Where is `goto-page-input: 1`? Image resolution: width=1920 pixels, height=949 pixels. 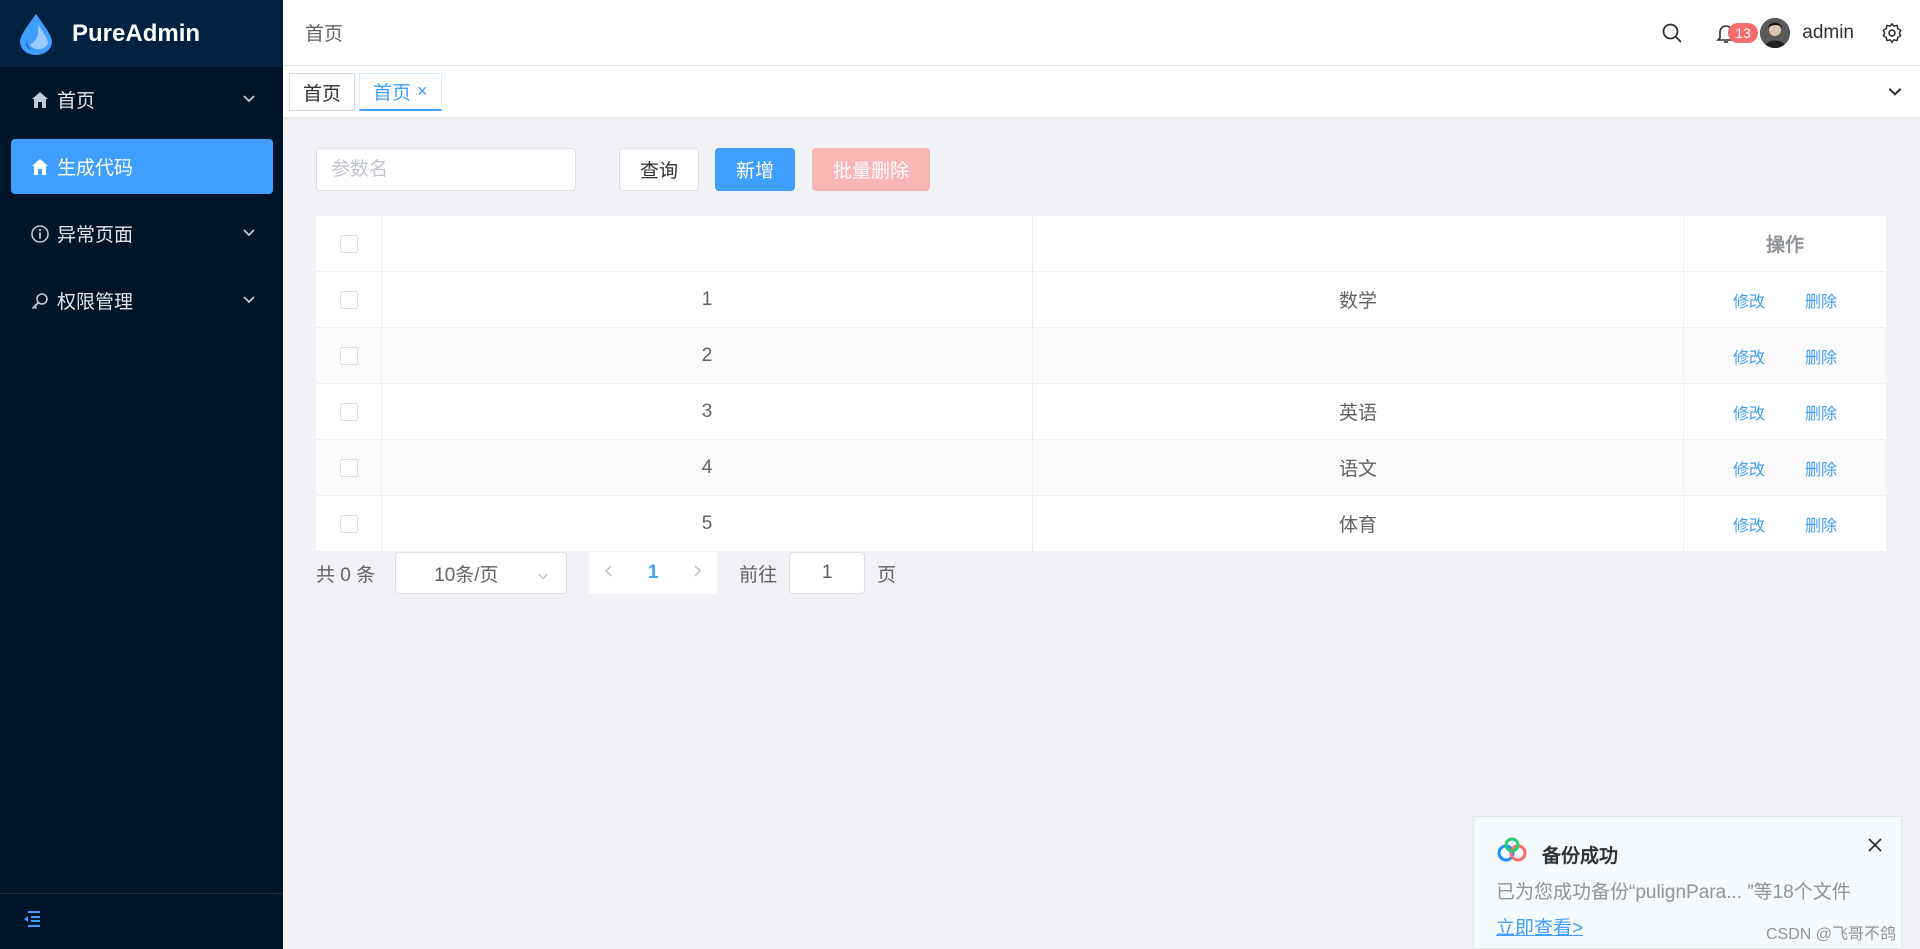 goto-page-input: 1 is located at coordinates (827, 573).